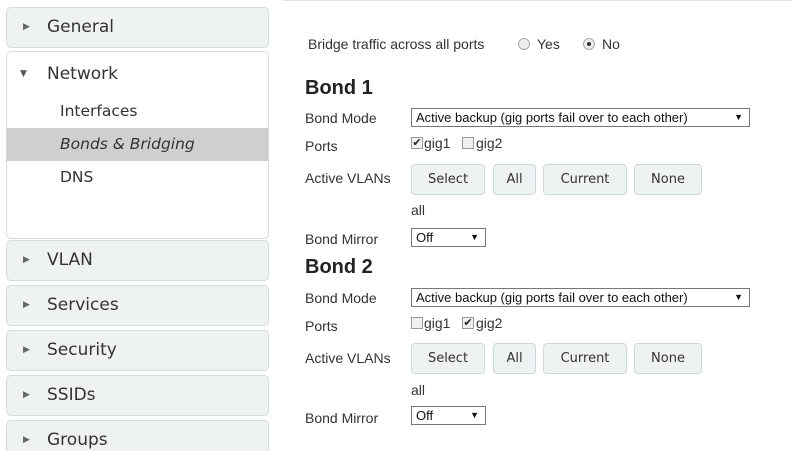  Describe the element at coordinates (339, 267) in the screenshot. I see `bond-2-title: Bond 2` at that location.